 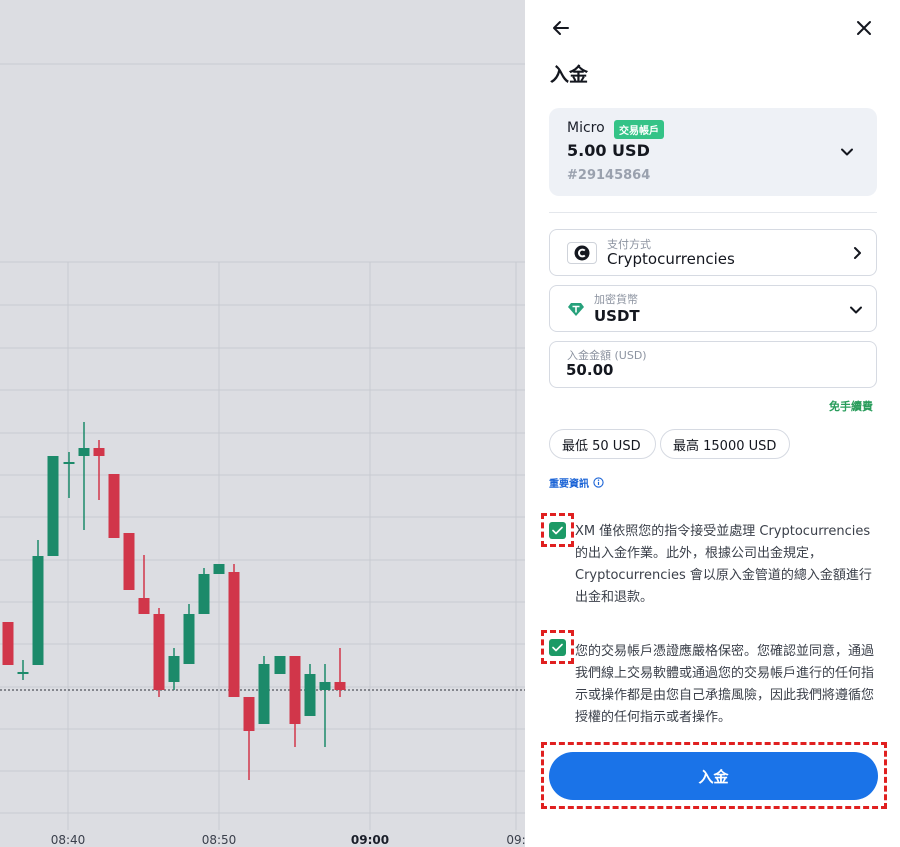 What do you see at coordinates (602, 444) in the screenshot?
I see `min-amount-chip: 最低 50 USD` at bounding box center [602, 444].